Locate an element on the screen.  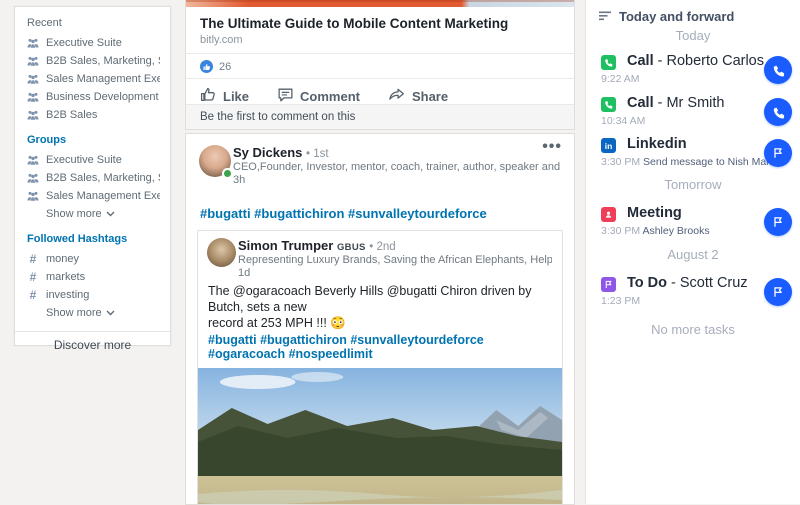
video-thumbnail is located at coordinates (380, 436).